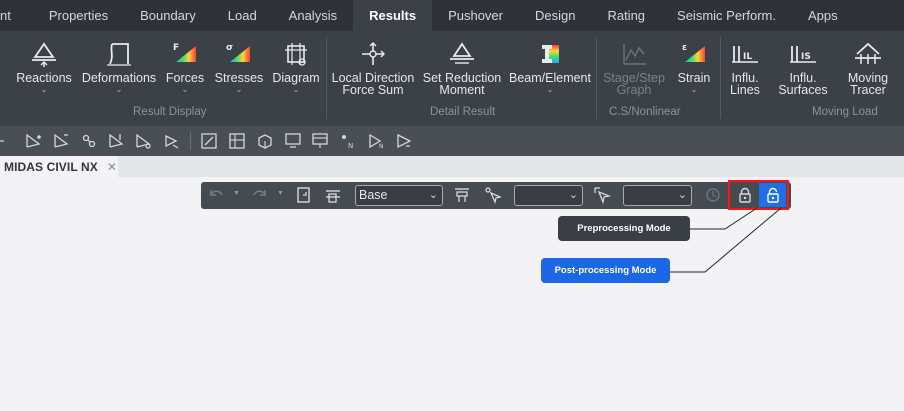  I want to click on group-label-cs-nonlinear: C.S/Nonlinear, so click(645, 112).